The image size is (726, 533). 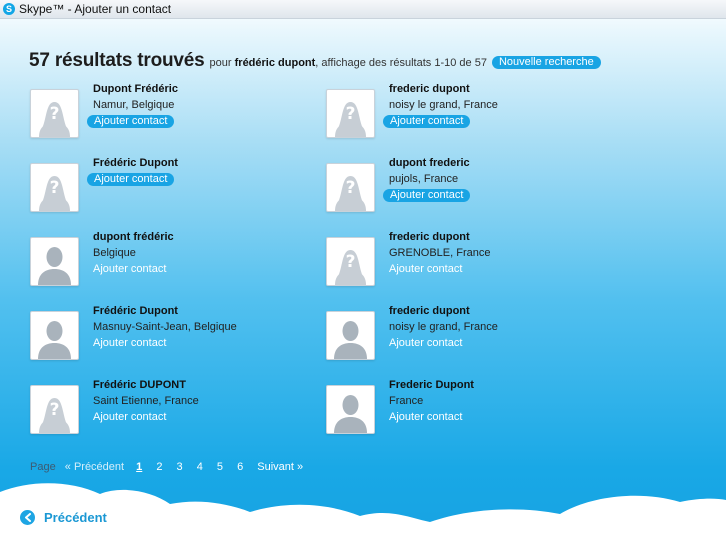 What do you see at coordinates (200, 467) in the screenshot?
I see `page-link-4: 4` at bounding box center [200, 467].